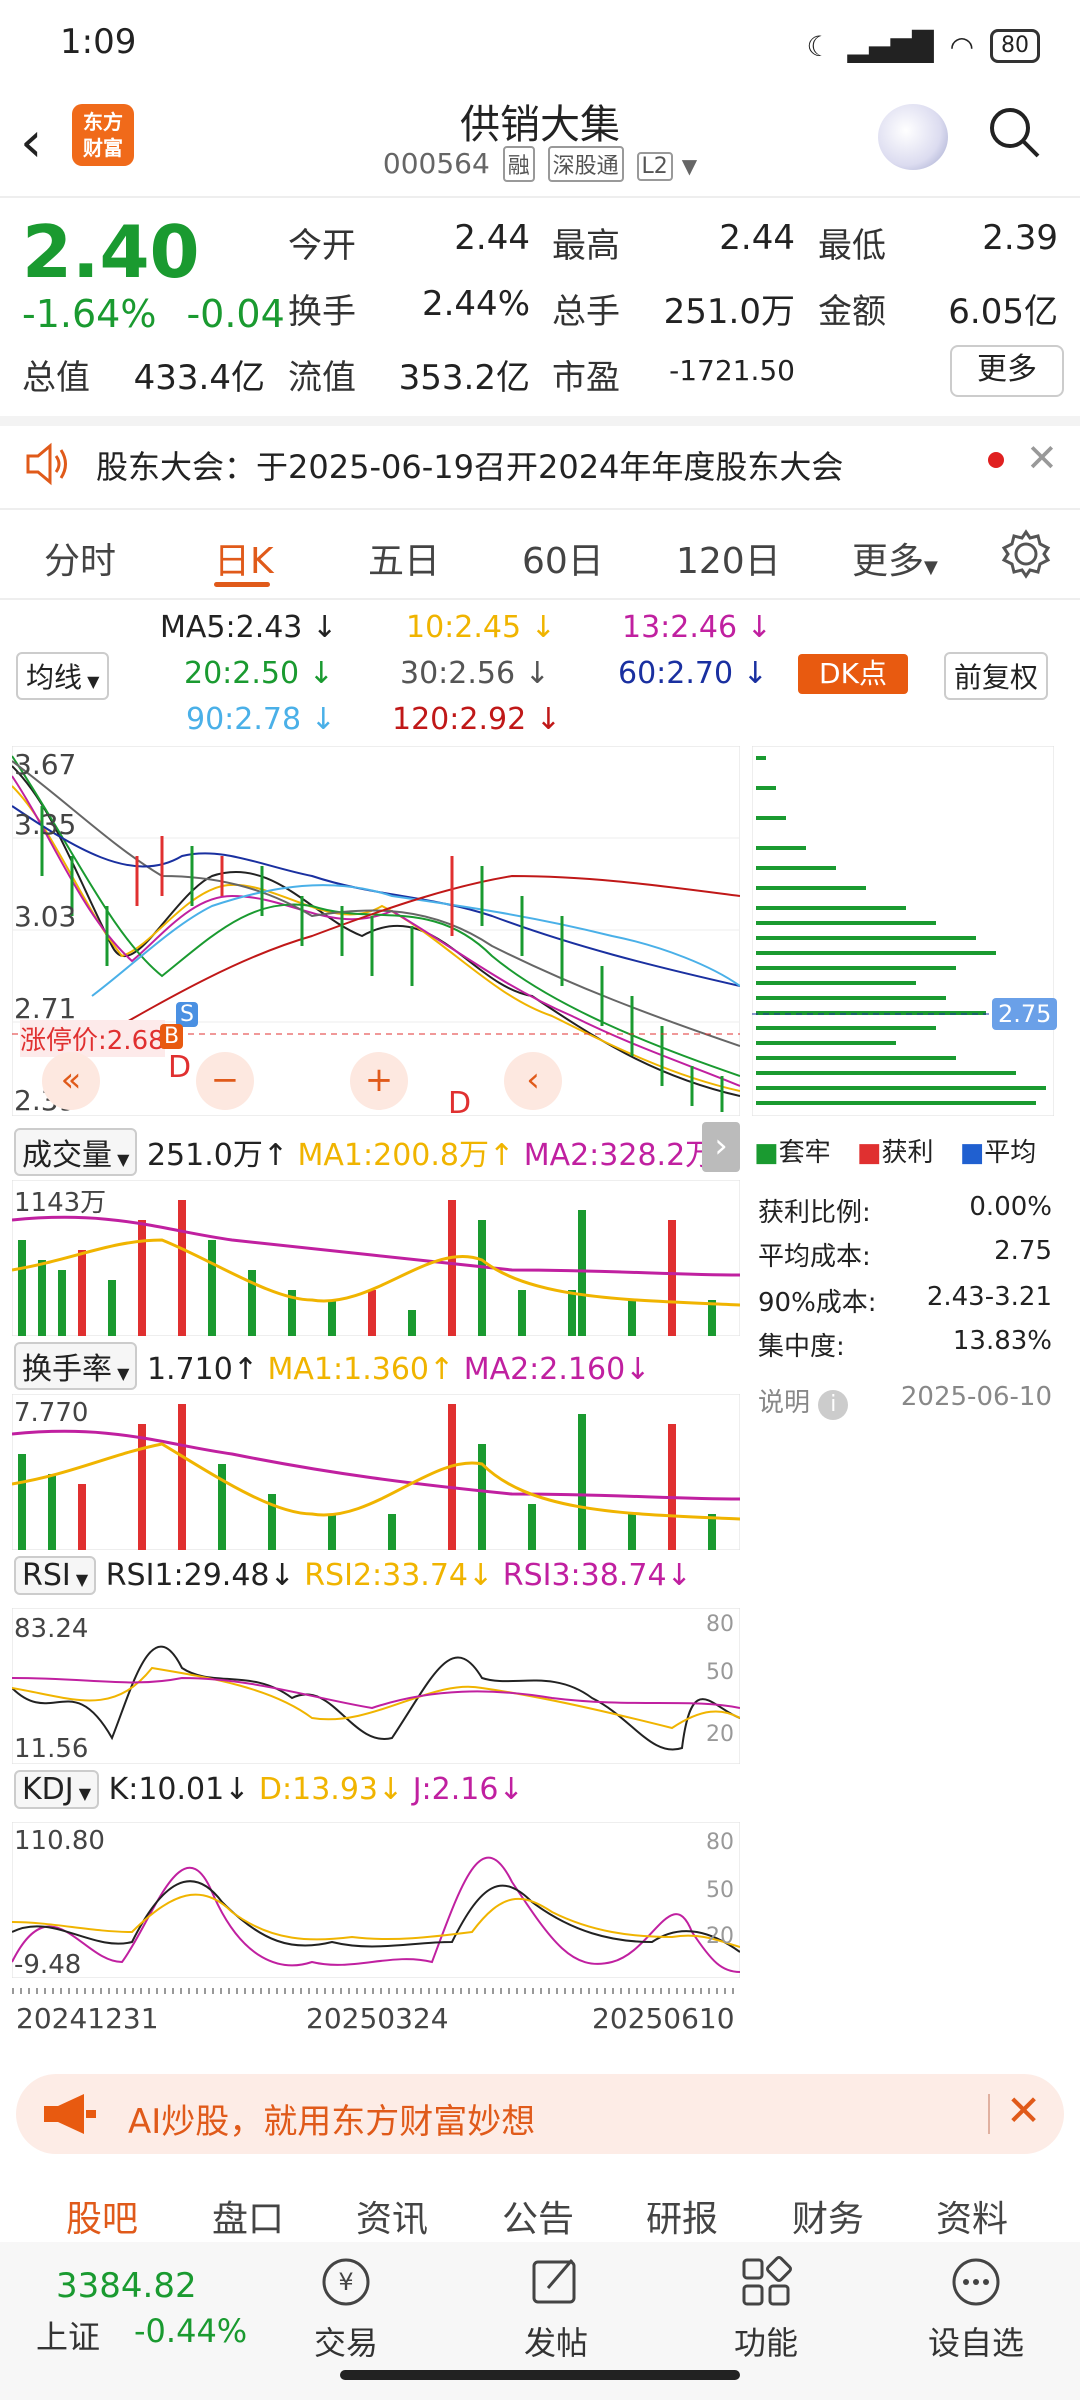 This screenshot has width=1080, height=2400. Describe the element at coordinates (87, 2018) in the screenshot. I see `date-label-start: 20241231` at that location.